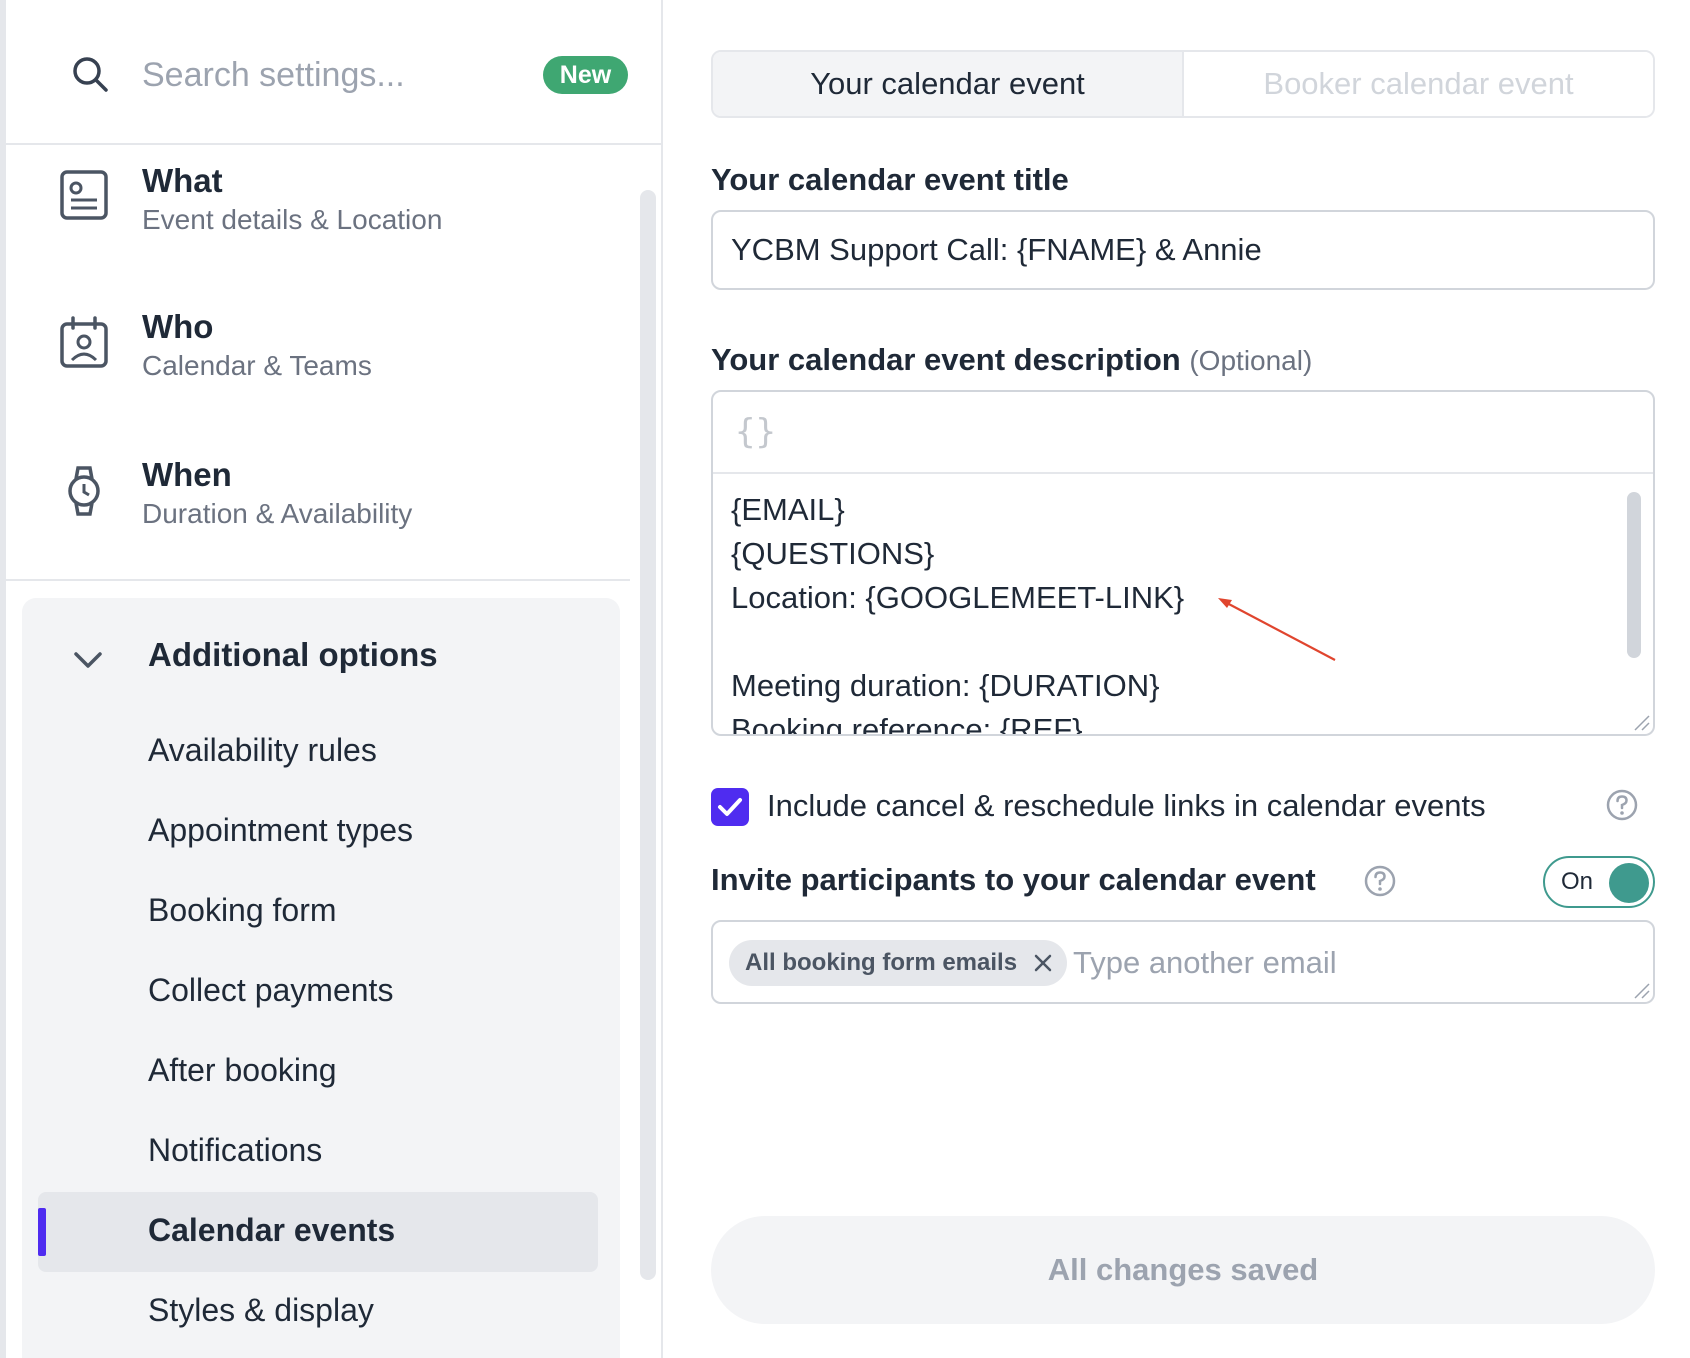 The width and height of the screenshot is (1690, 1358). What do you see at coordinates (948, 84) in the screenshot?
I see `tab-your-calendar-event: Your calendar event` at bounding box center [948, 84].